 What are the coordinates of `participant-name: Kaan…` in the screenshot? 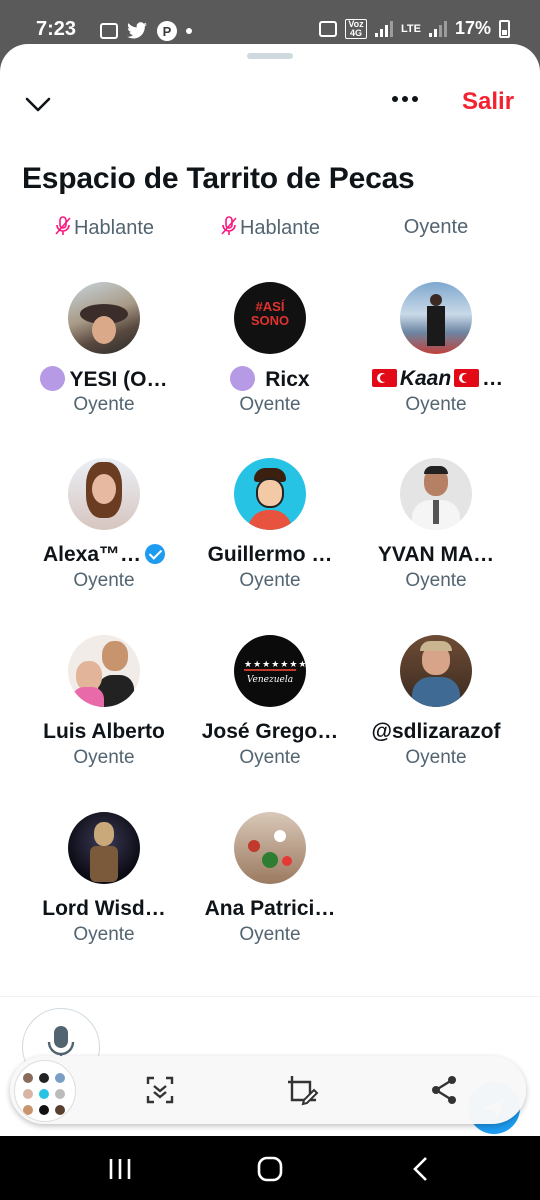 It's located at (436, 379).